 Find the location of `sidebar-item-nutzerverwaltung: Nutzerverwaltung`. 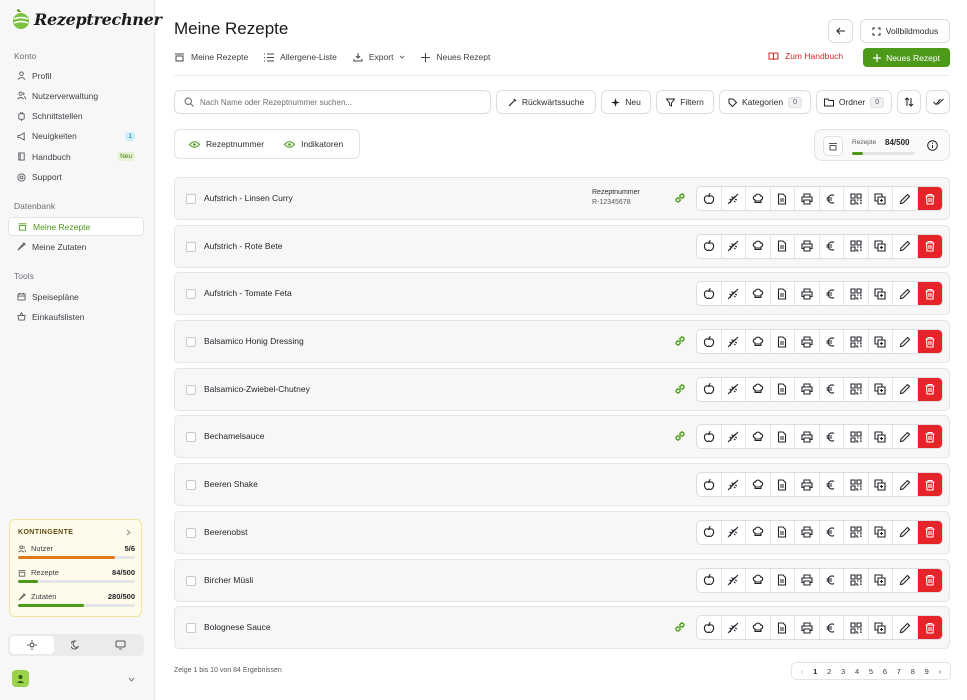

sidebar-item-nutzerverwaltung: Nutzerverwaltung is located at coordinates (76, 95).